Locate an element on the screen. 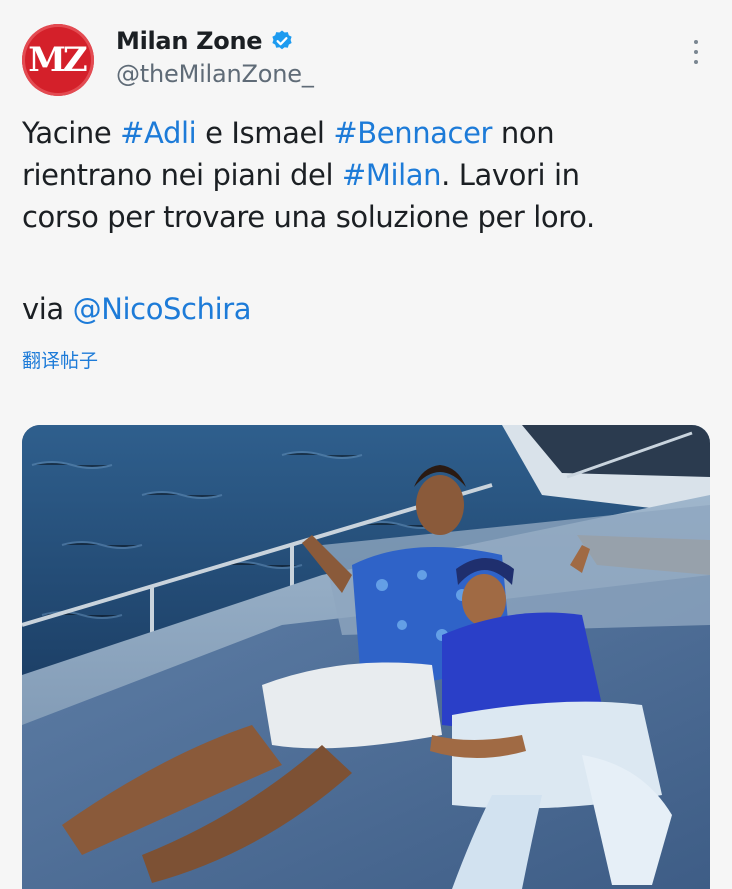 This screenshot has width=732, height=889. display-name: Milan Zone is located at coordinates (189, 41).